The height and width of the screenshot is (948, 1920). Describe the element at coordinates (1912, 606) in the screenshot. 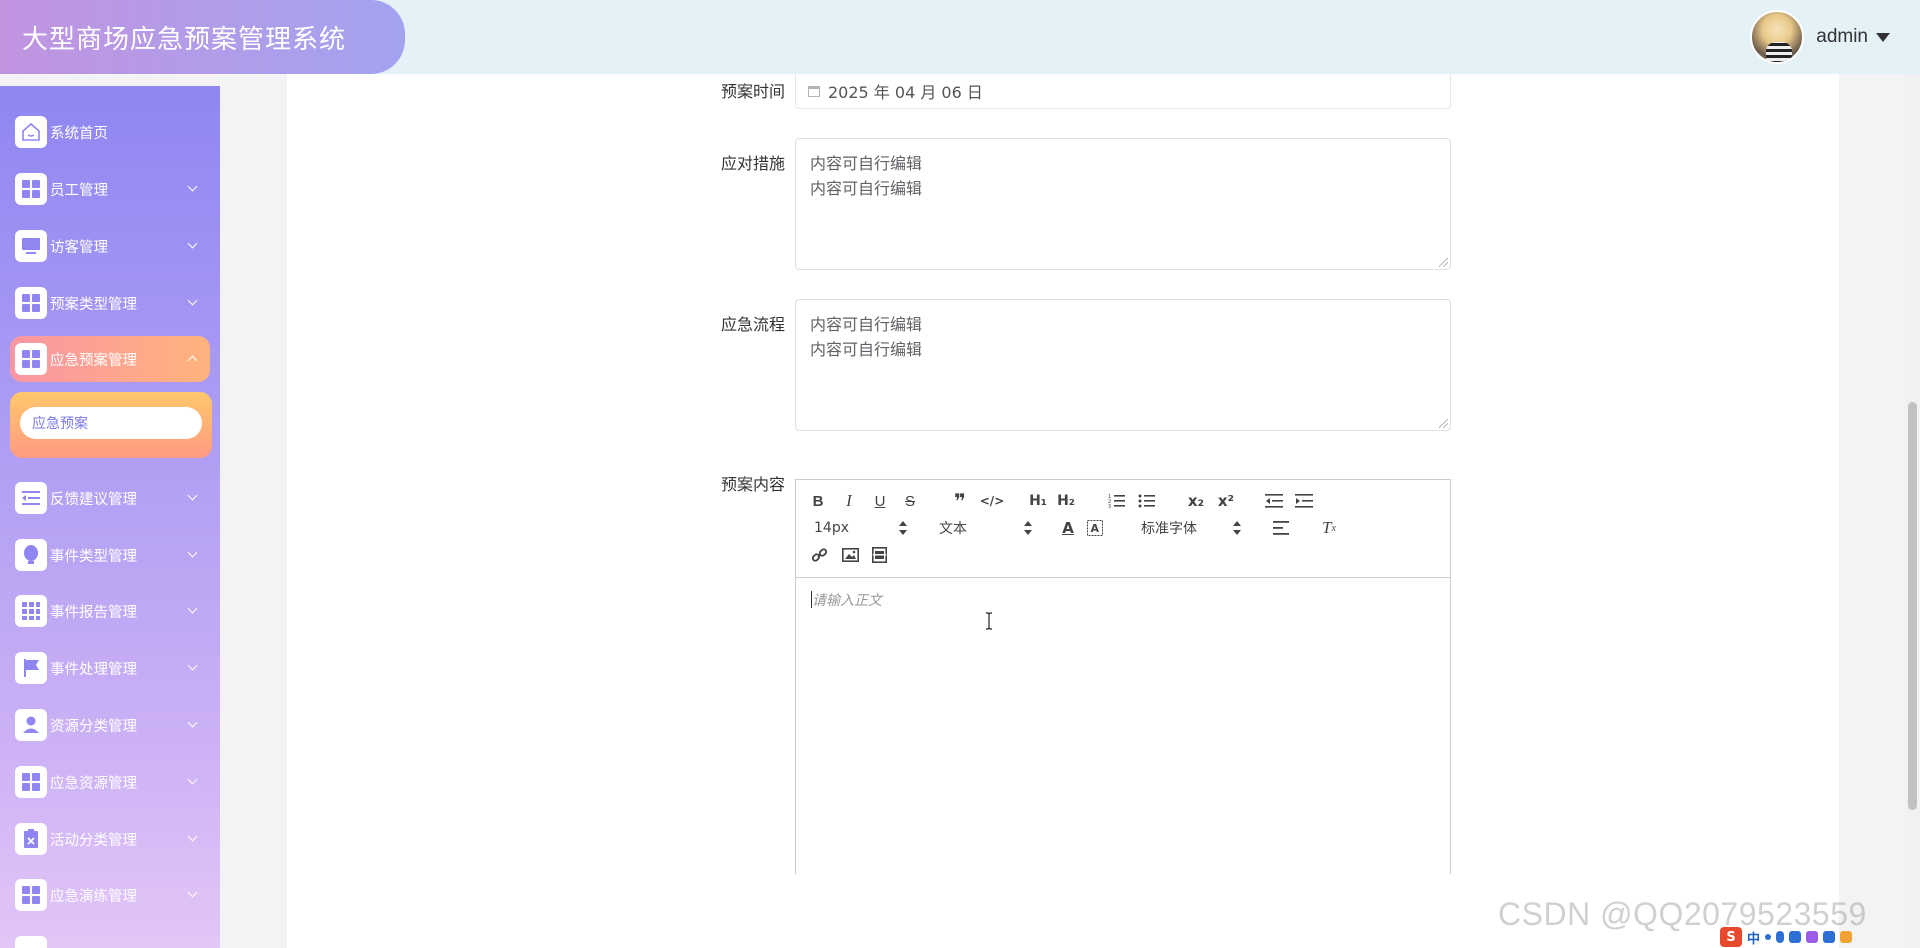

I see `page-scrollbar-thumb` at that location.